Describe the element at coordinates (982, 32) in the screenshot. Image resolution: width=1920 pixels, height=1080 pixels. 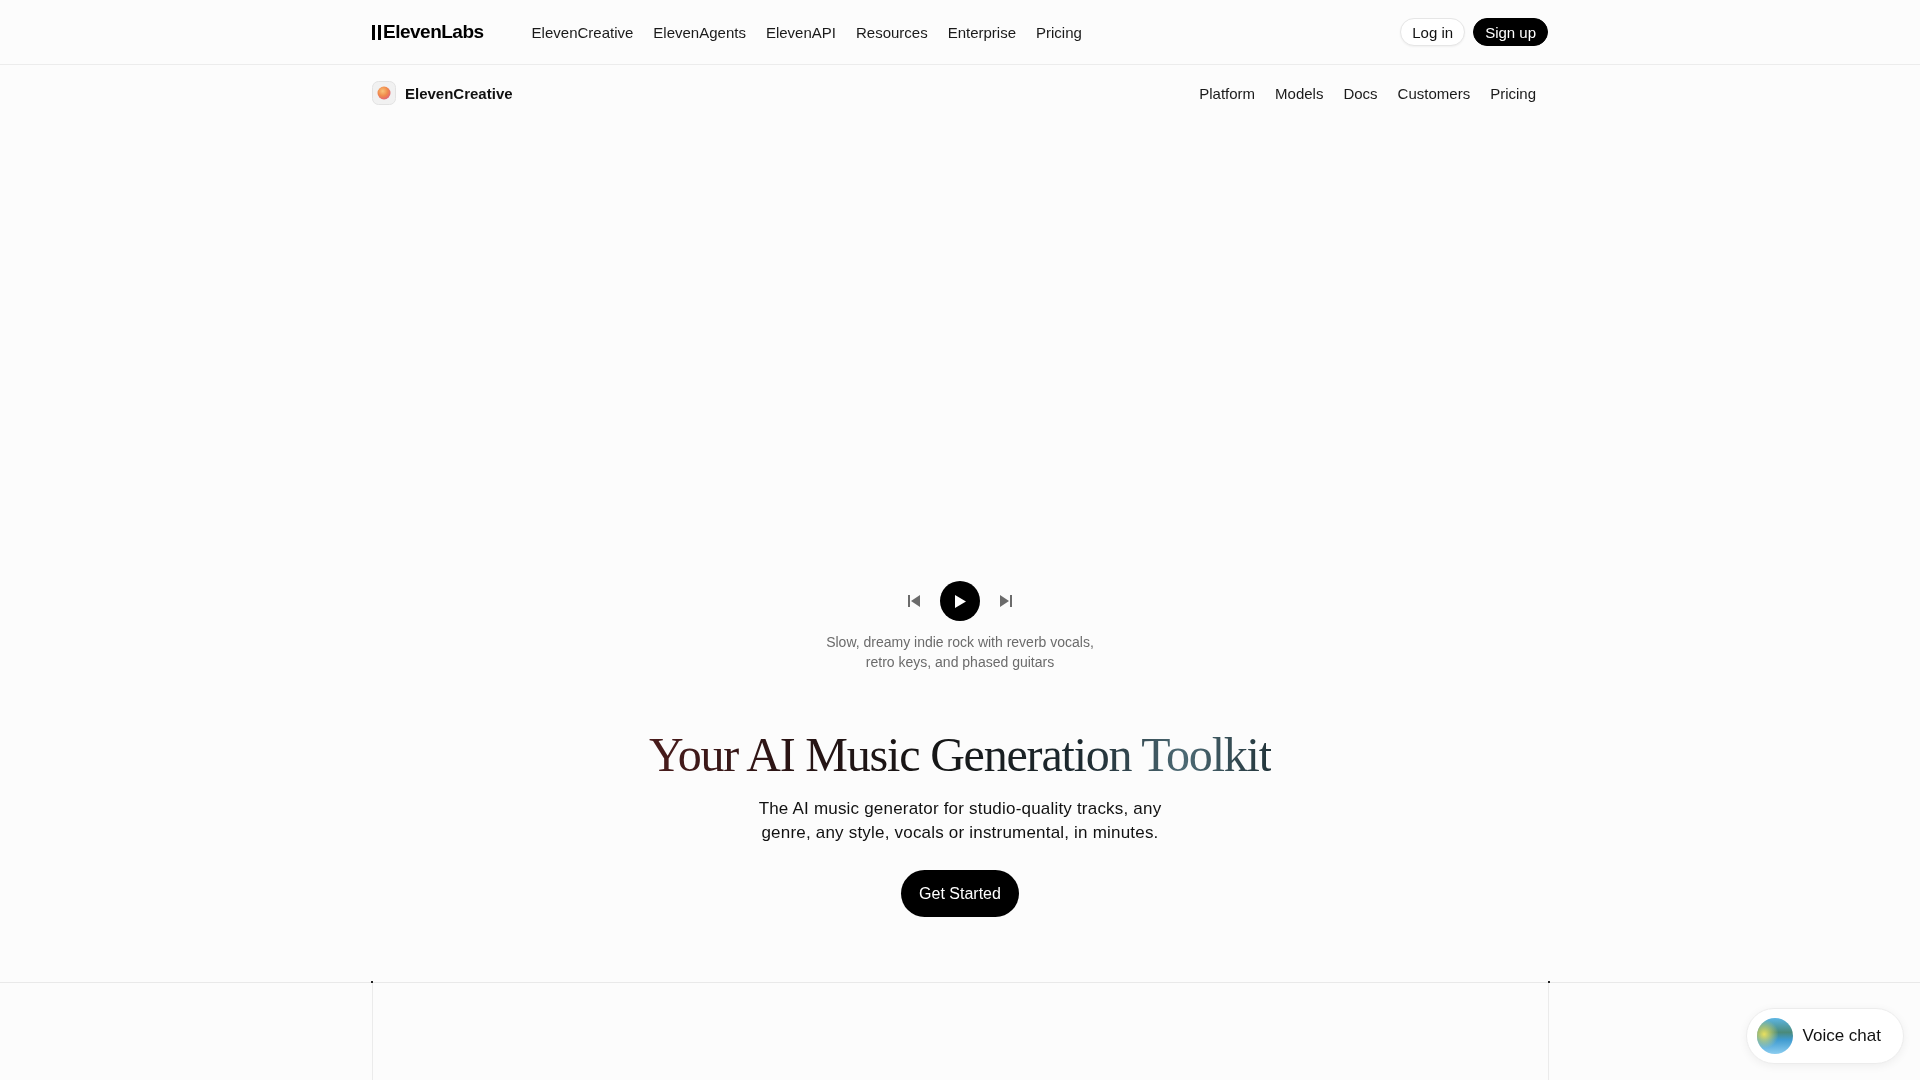
I see `nav-link: Enterprise` at that location.